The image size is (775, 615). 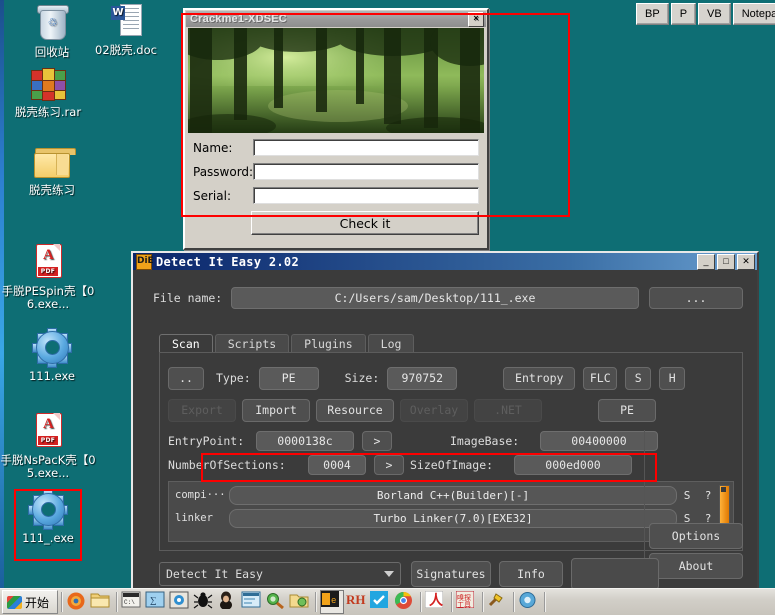 I want to click on die-title-bar: DiE Detect It Easy 2.02 _ □ ✕, so click(x=445, y=261).